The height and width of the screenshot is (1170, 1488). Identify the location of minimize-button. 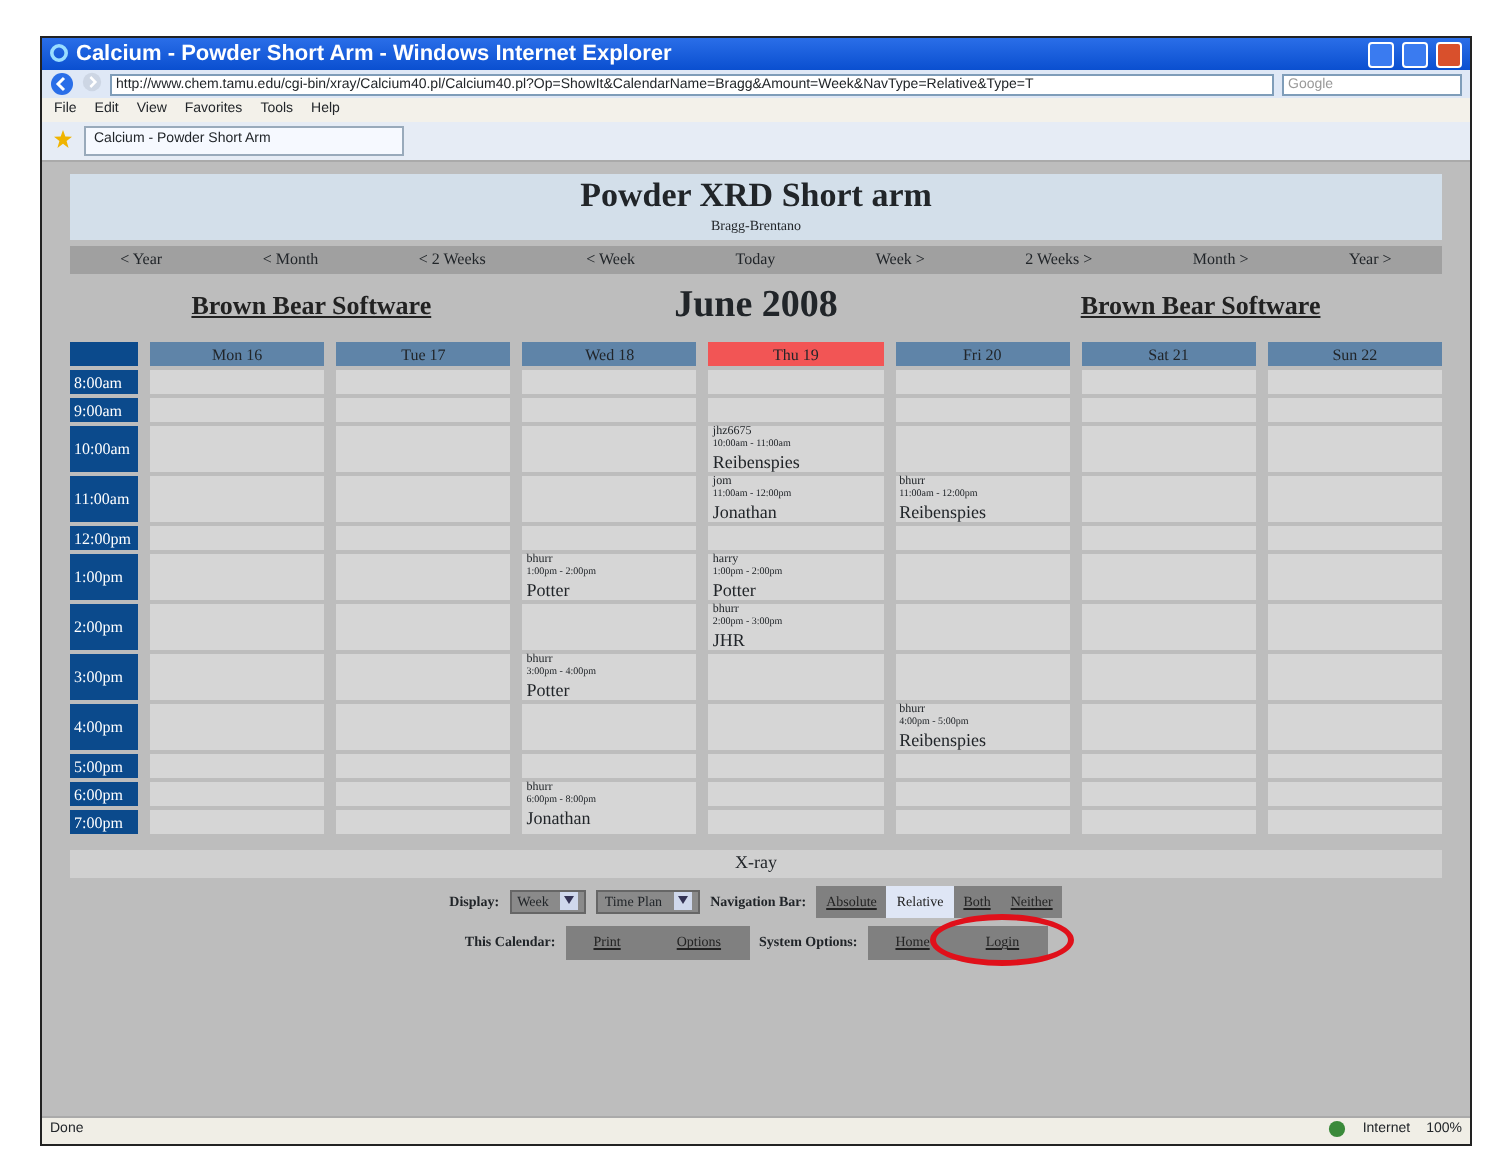
(1381, 54).